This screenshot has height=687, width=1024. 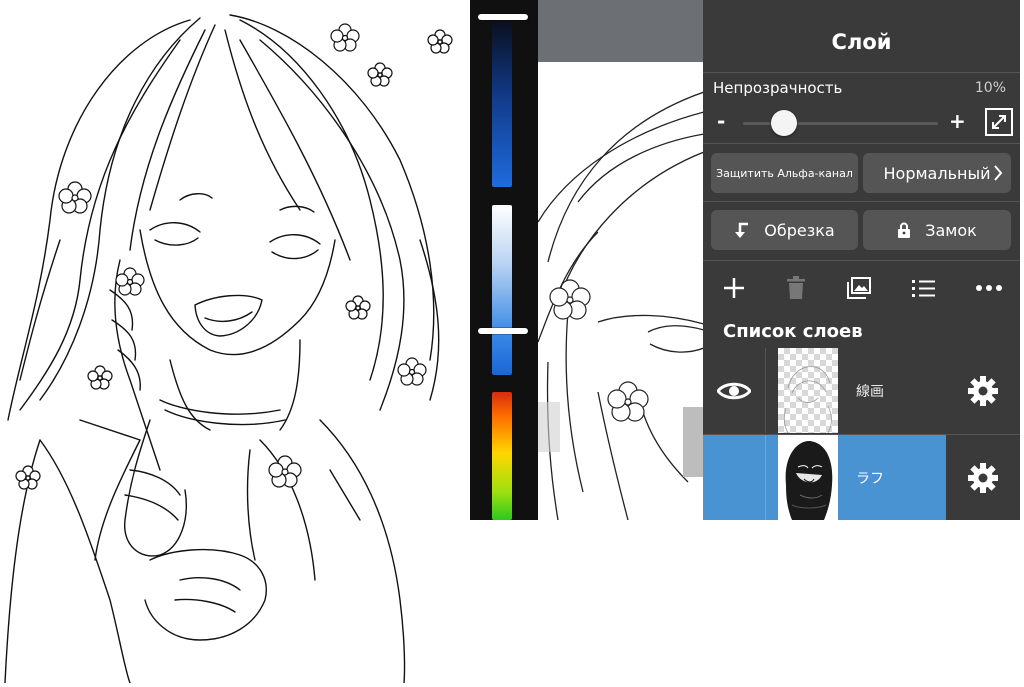 I want to click on delete-layer-button, so click(x=796, y=288).